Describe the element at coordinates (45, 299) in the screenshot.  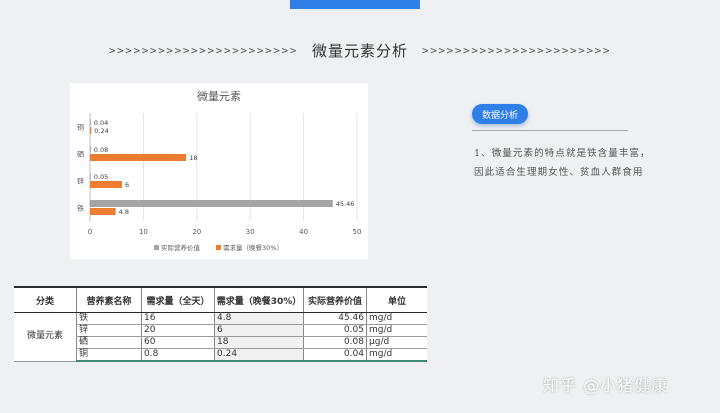
I see `col-header-category: 分类` at that location.